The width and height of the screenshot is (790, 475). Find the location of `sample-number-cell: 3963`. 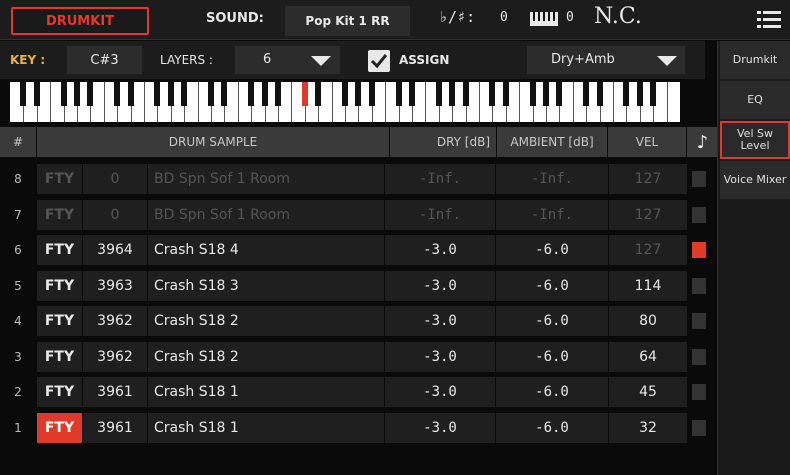

sample-number-cell: 3963 is located at coordinates (115, 285).